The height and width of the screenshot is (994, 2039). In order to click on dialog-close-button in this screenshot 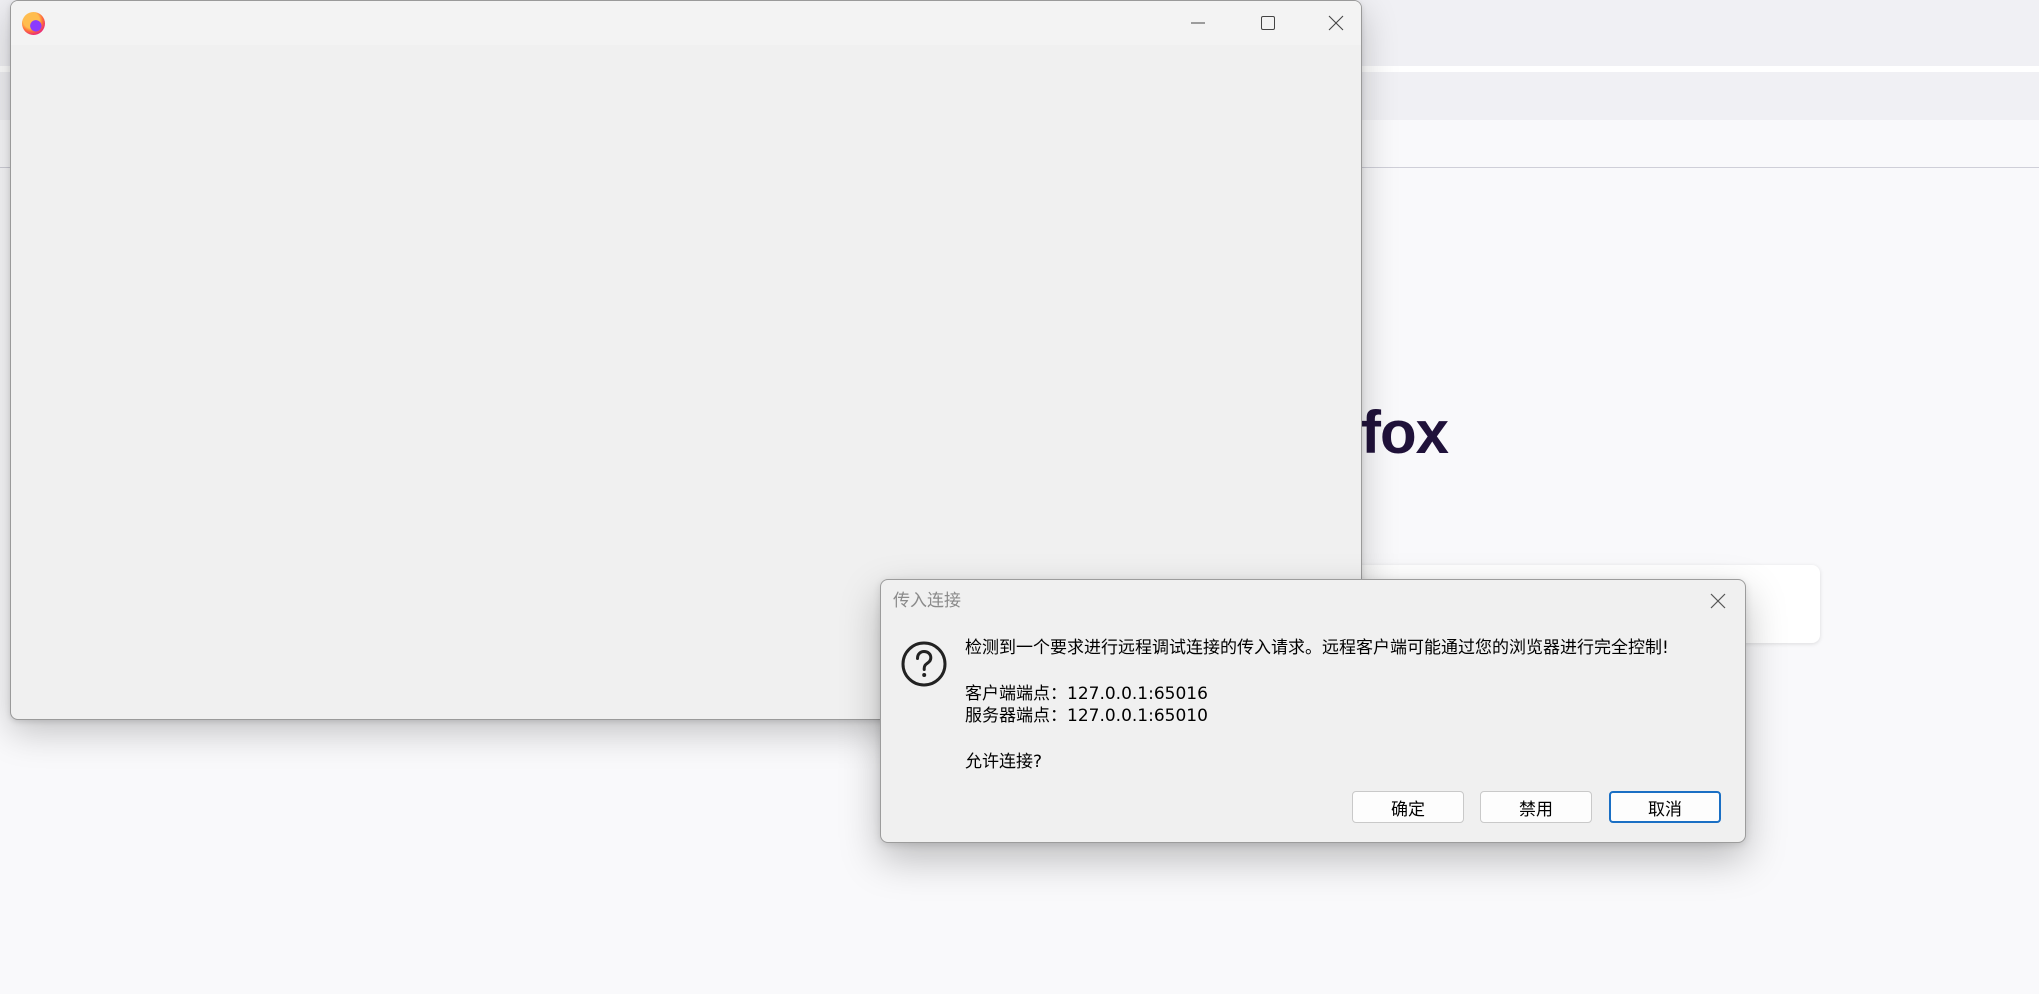, I will do `click(1718, 601)`.